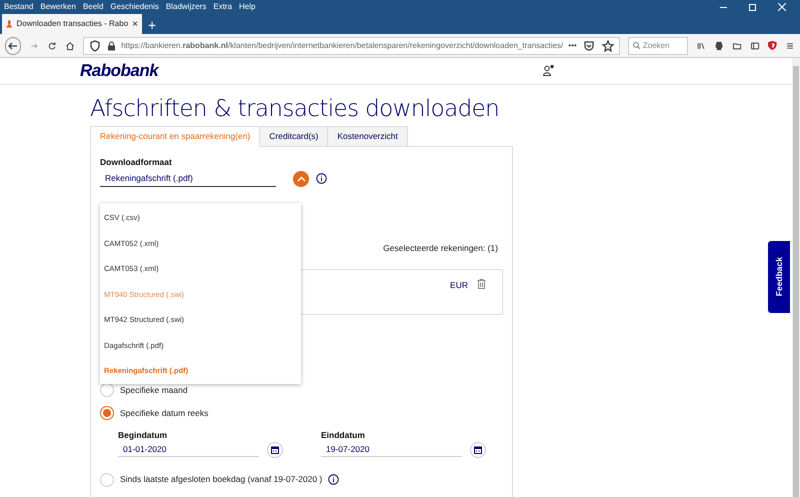 Image resolution: width=800 pixels, height=497 pixels. I want to click on star-icon, so click(607, 45).